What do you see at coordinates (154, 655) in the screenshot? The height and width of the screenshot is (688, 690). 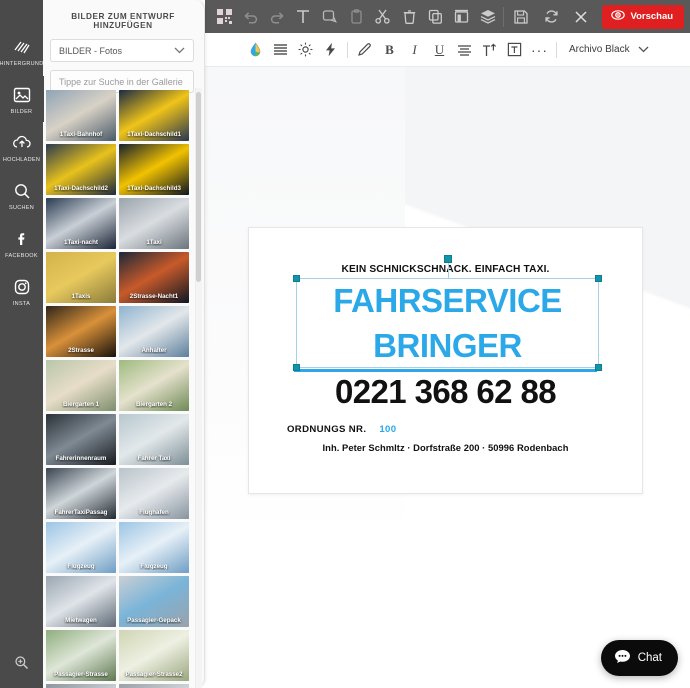 I see `gallery-thumbnail: Passagier-Strasse2` at bounding box center [154, 655].